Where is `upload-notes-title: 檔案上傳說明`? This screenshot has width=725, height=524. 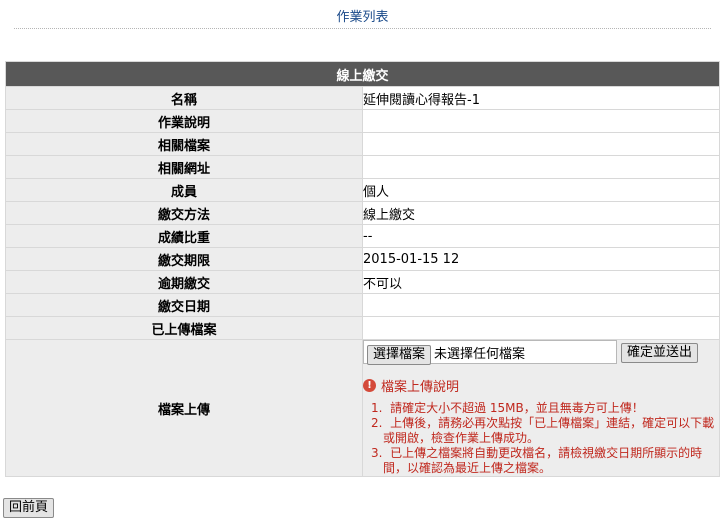 upload-notes-title: 檔案上傳說明 is located at coordinates (420, 387).